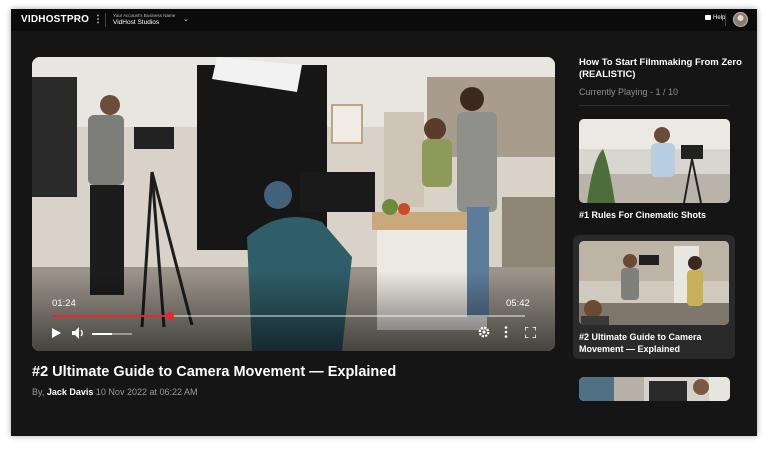 This screenshot has width=768, height=450. I want to click on duration: 05:42, so click(518, 303).